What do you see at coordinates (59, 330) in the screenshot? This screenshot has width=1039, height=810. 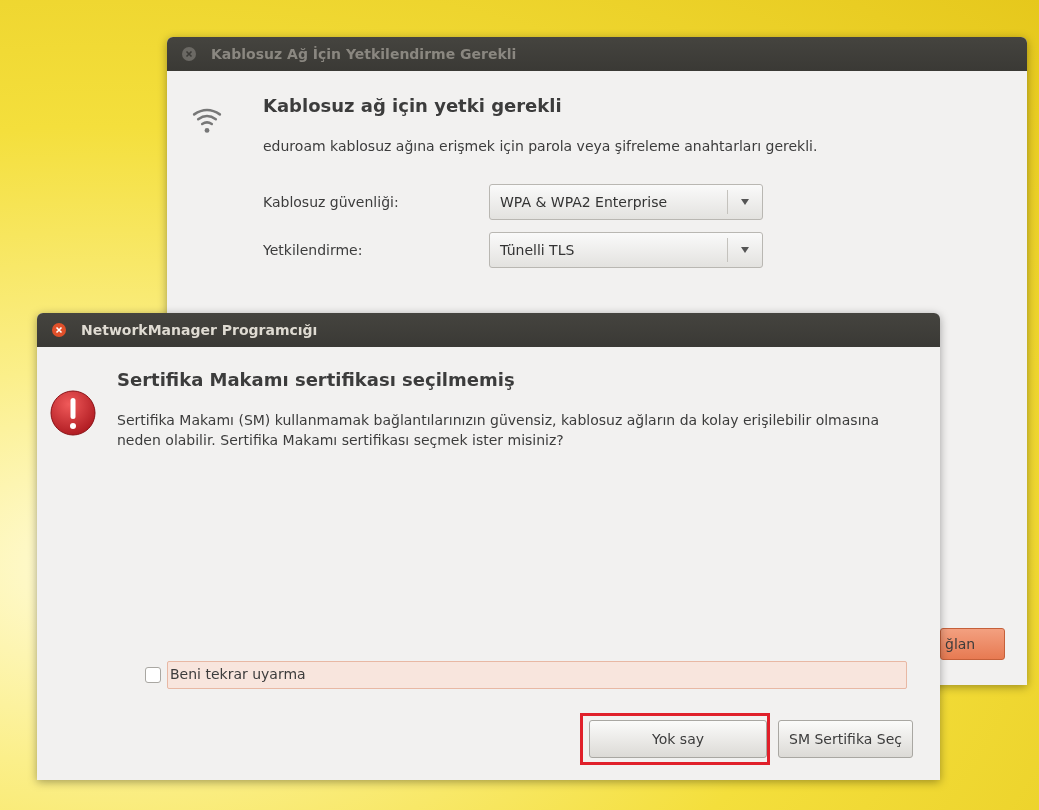 I see `close-icon` at bounding box center [59, 330].